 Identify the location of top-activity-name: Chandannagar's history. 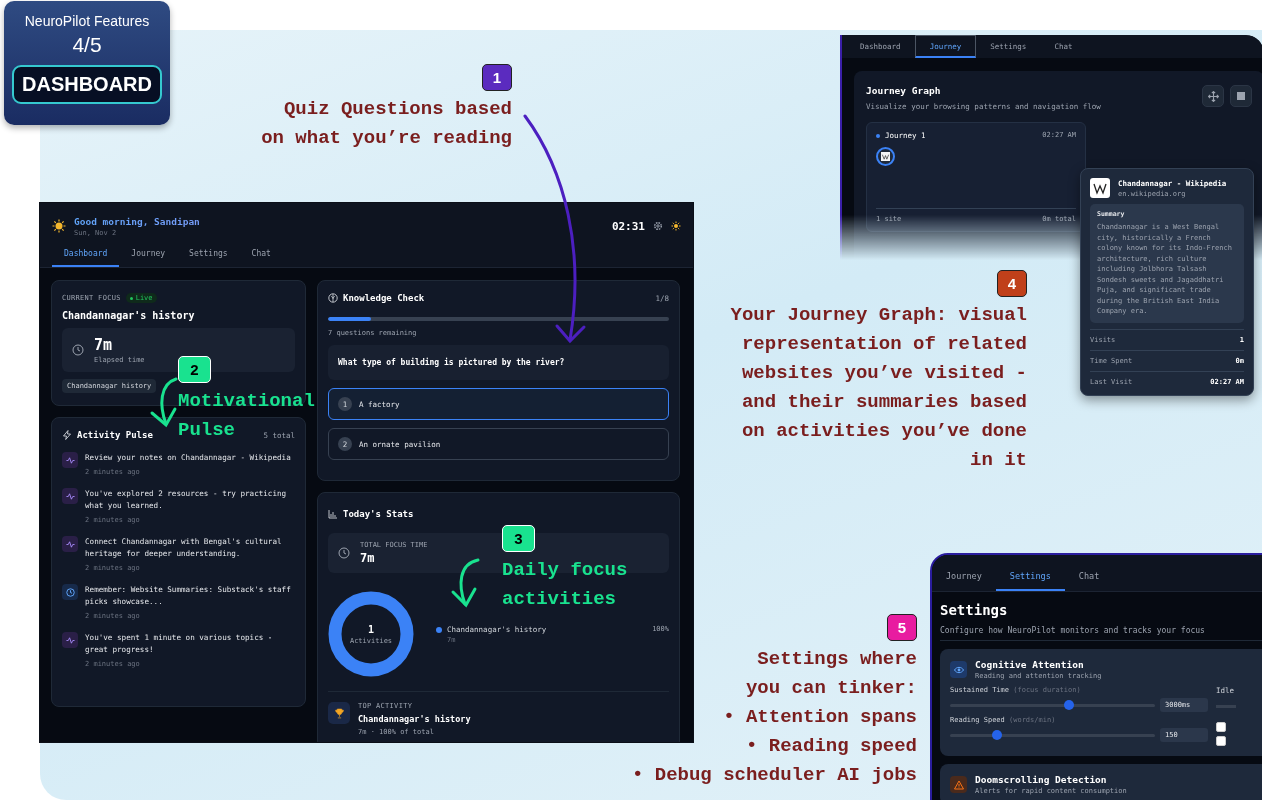
(415, 719).